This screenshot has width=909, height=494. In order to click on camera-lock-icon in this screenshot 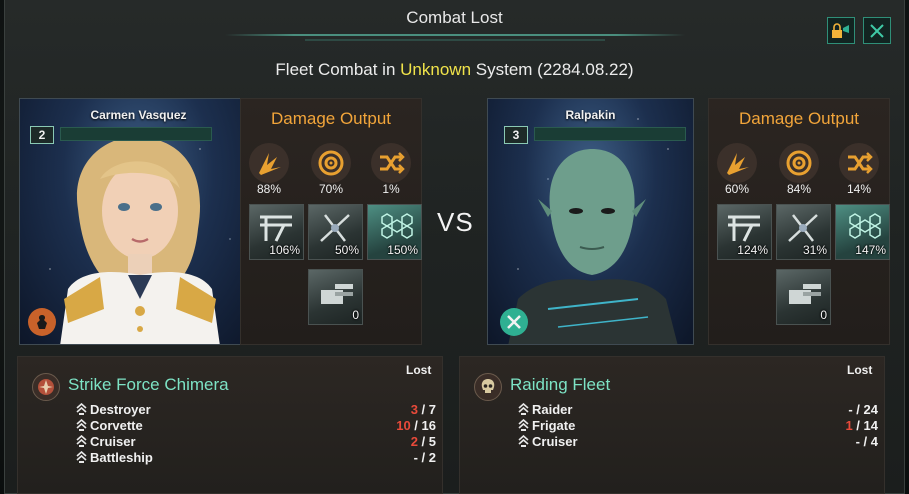, I will do `click(840, 30)`.